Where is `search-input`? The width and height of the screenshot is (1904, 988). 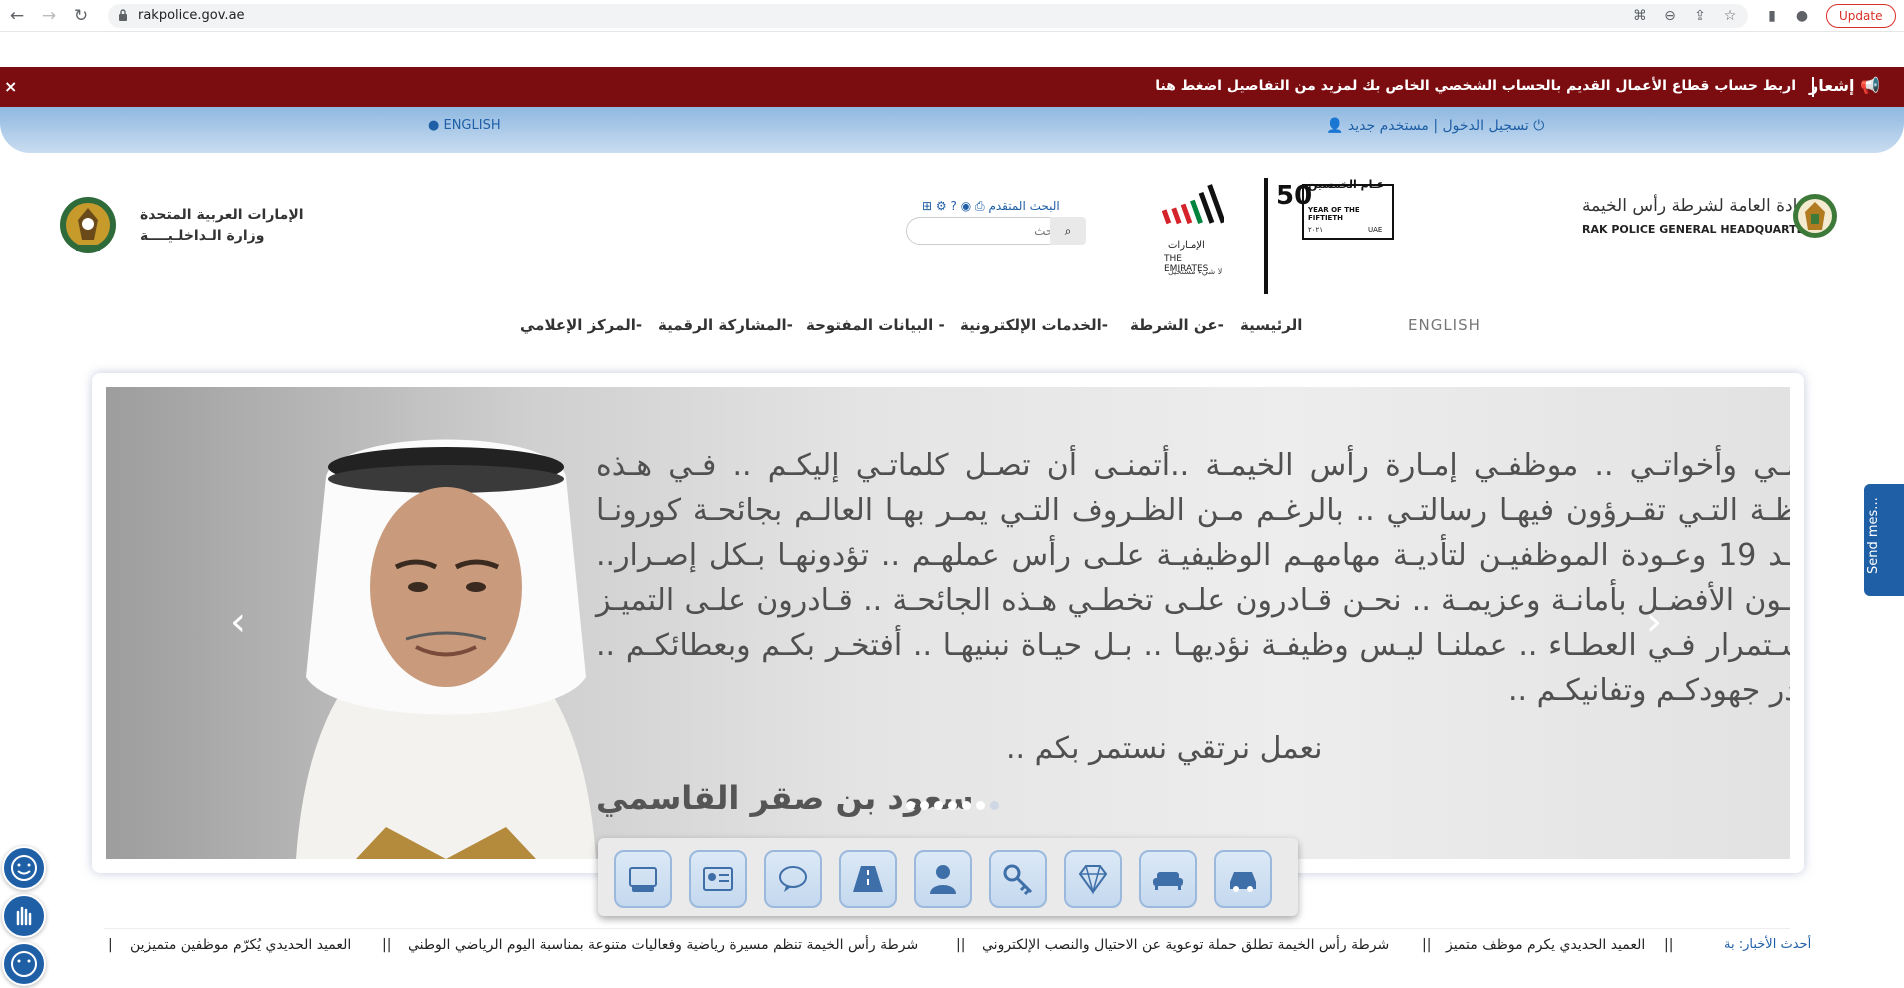
search-input is located at coordinates (987, 231).